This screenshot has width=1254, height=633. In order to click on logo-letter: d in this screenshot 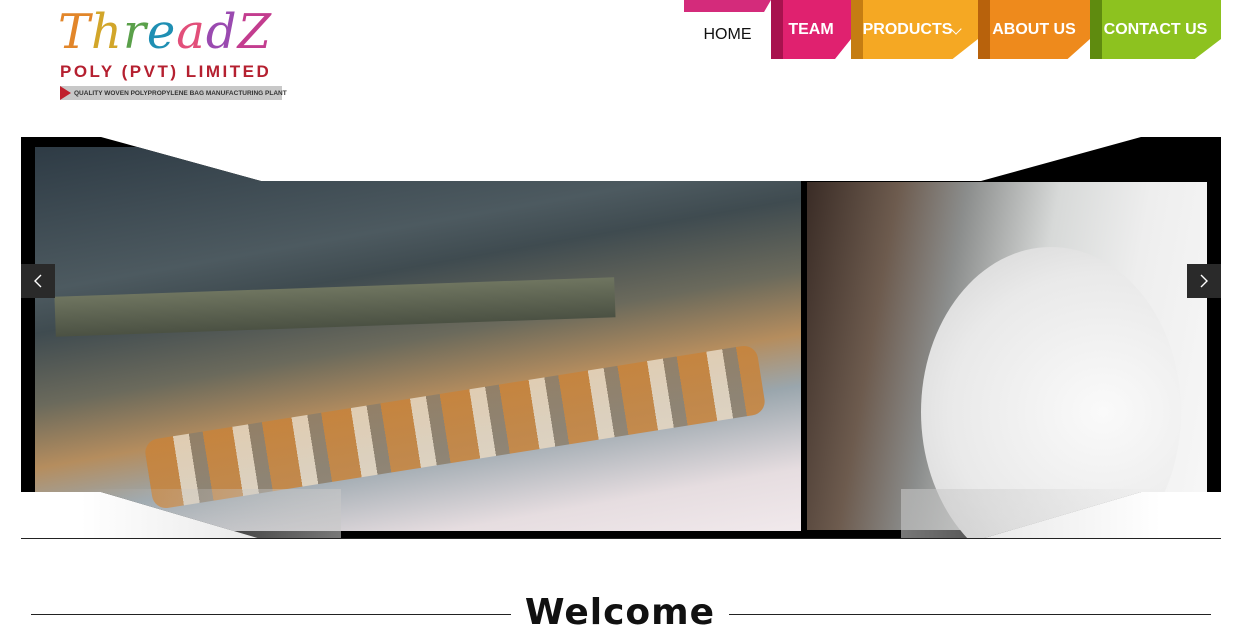, I will do `click(221, 32)`.